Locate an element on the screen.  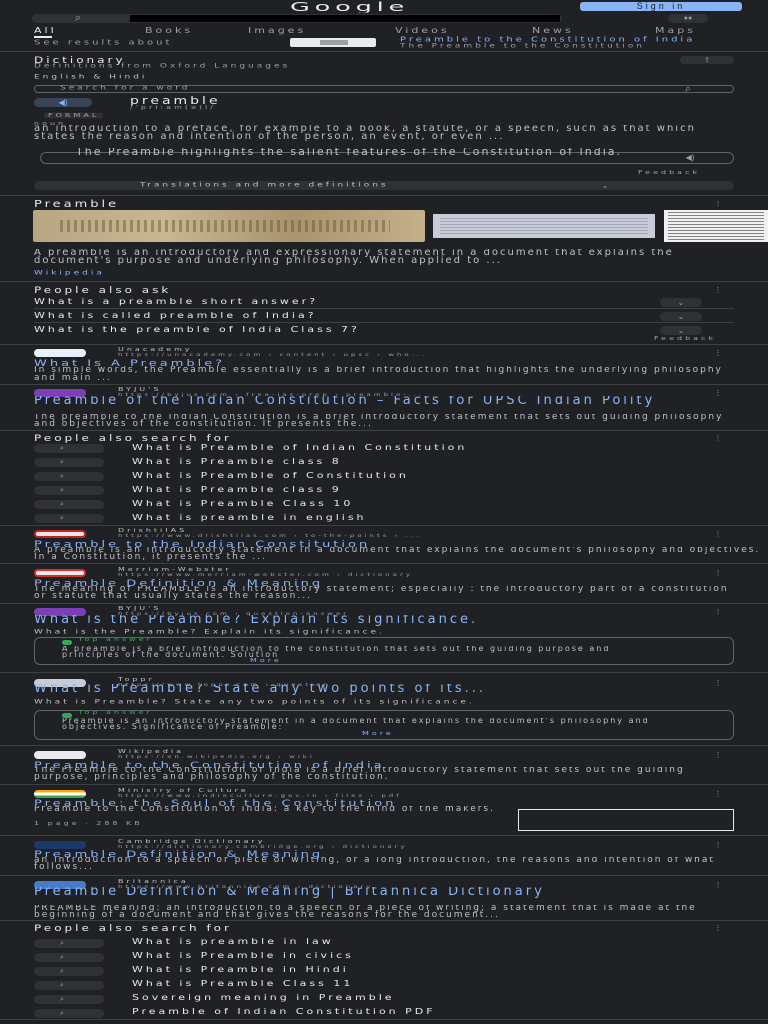
knowledge-image-1-script is located at coordinates (225, 226).